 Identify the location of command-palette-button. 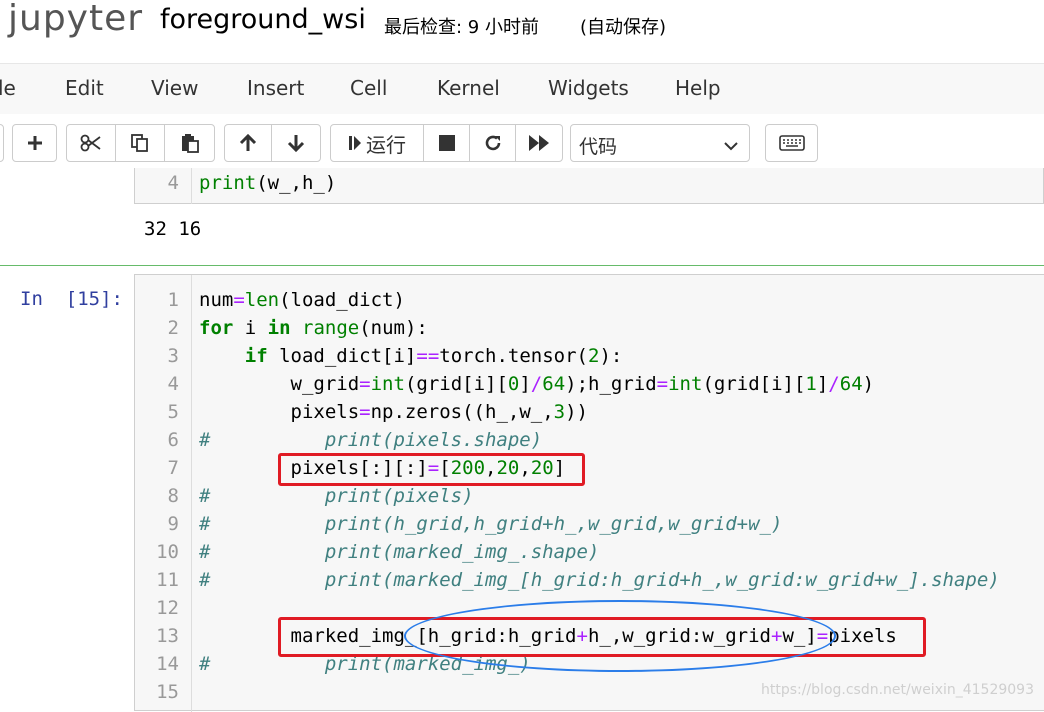
(791, 143).